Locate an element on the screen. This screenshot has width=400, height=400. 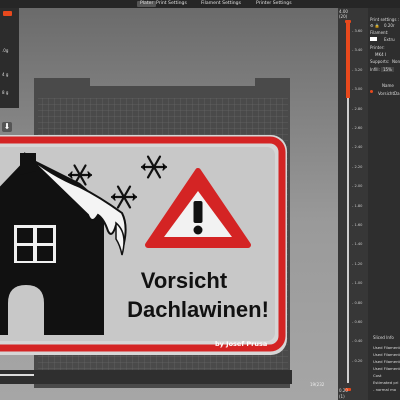
slider-tick-label: - 0.80 is located at coordinates (357, 302).